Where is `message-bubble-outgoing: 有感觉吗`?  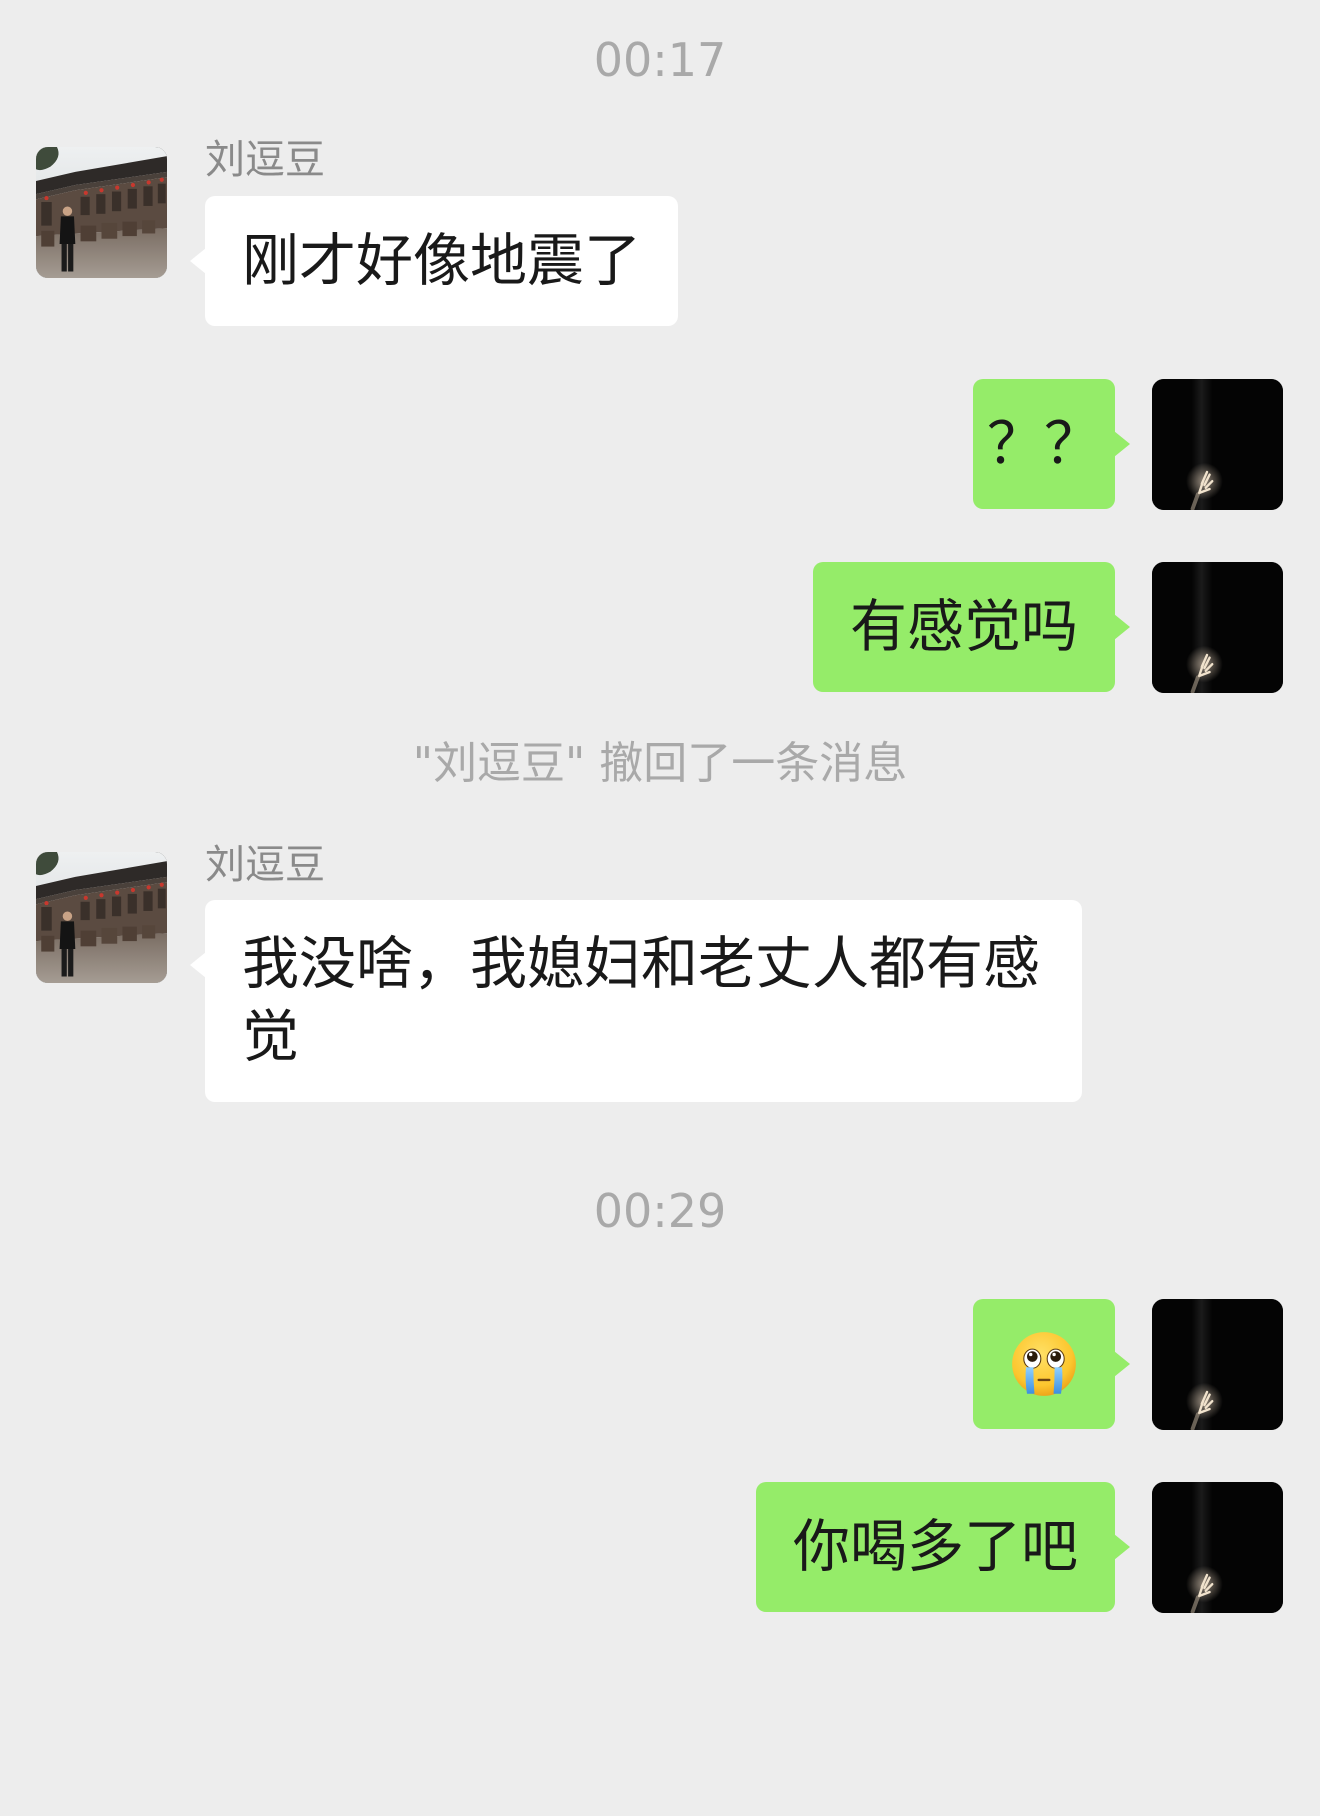
message-bubble-outgoing: 有感觉吗 is located at coordinates (971, 627).